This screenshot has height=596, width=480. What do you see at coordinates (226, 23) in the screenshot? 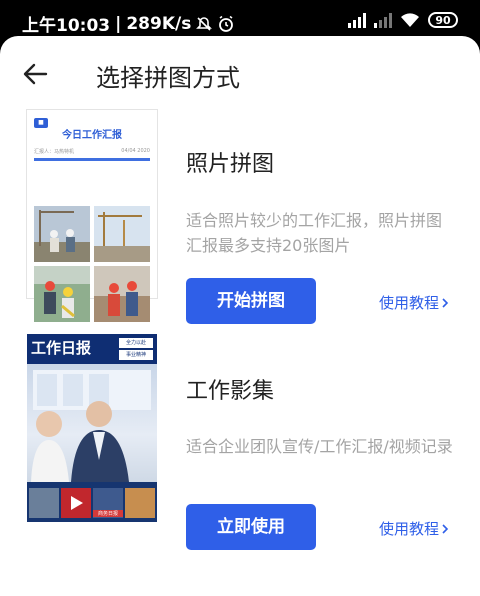
I see `alarm-icon` at bounding box center [226, 23].